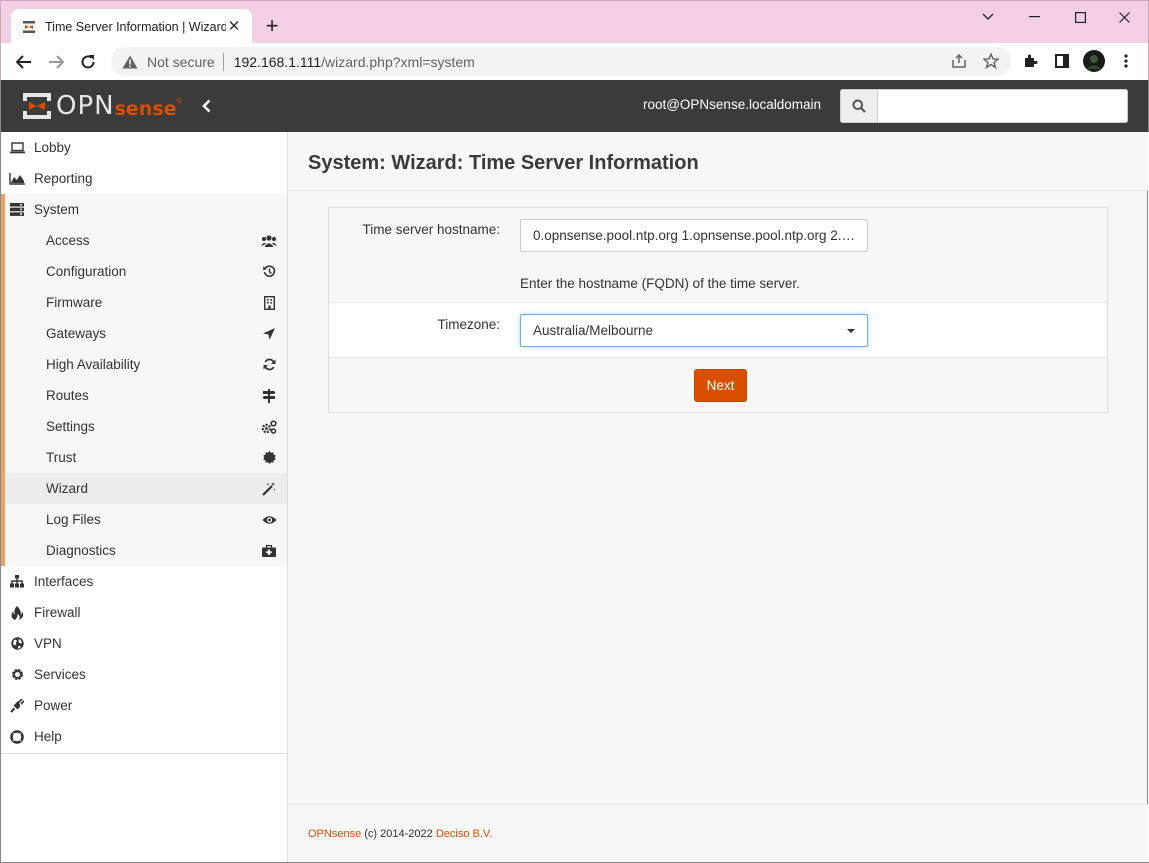  Describe the element at coordinates (130, 62) in the screenshot. I see `warning-icon` at that location.